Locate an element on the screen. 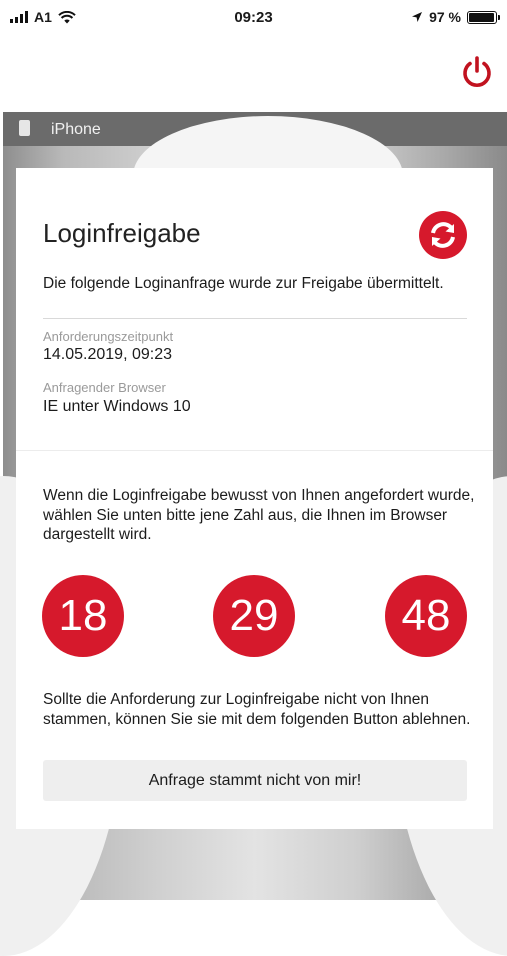  battery-fill is located at coordinates (482, 17).